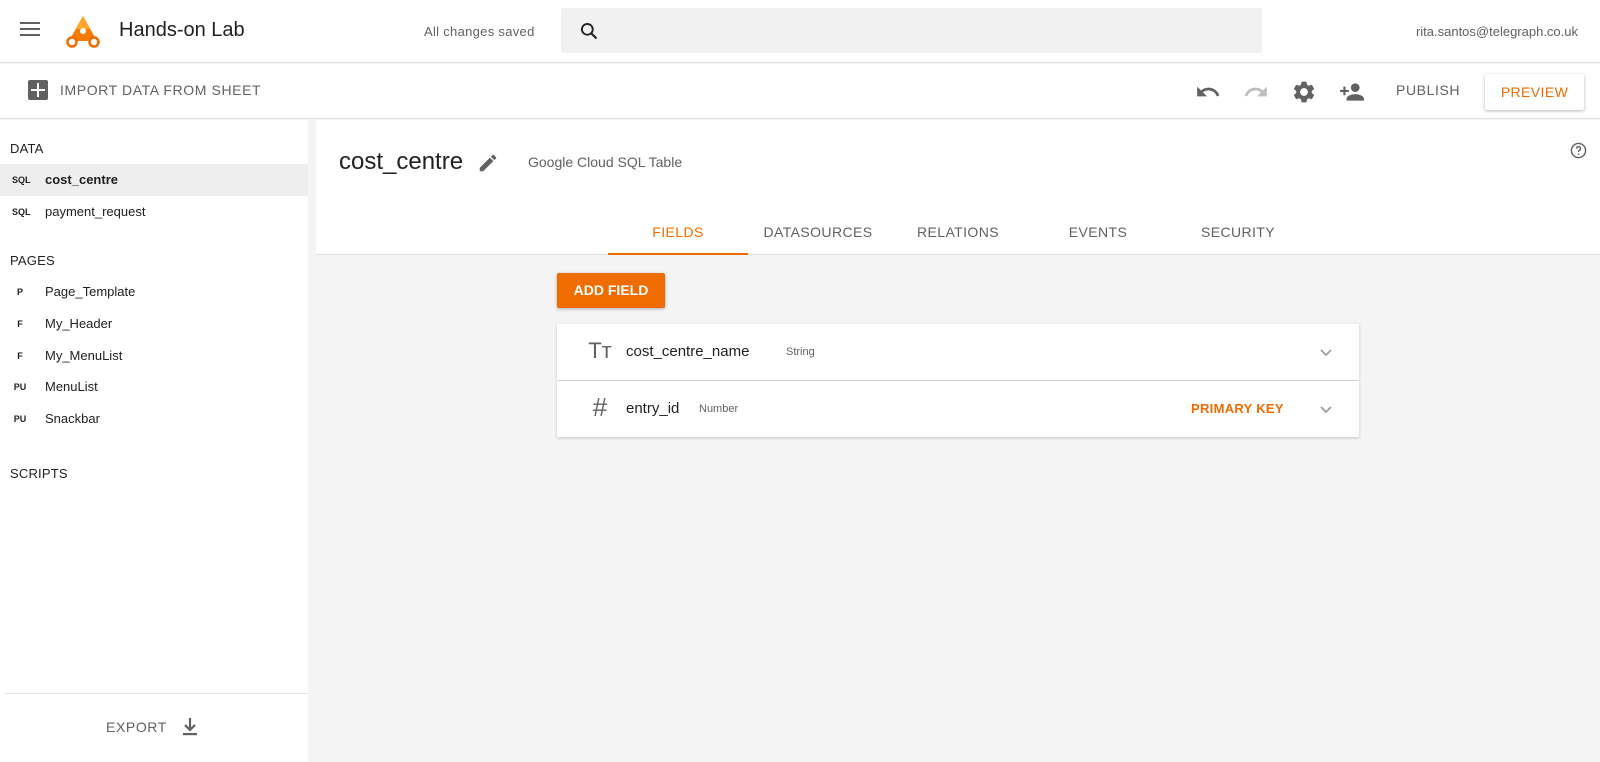  I want to click on tab-relations: RELATIONS, so click(958, 232).